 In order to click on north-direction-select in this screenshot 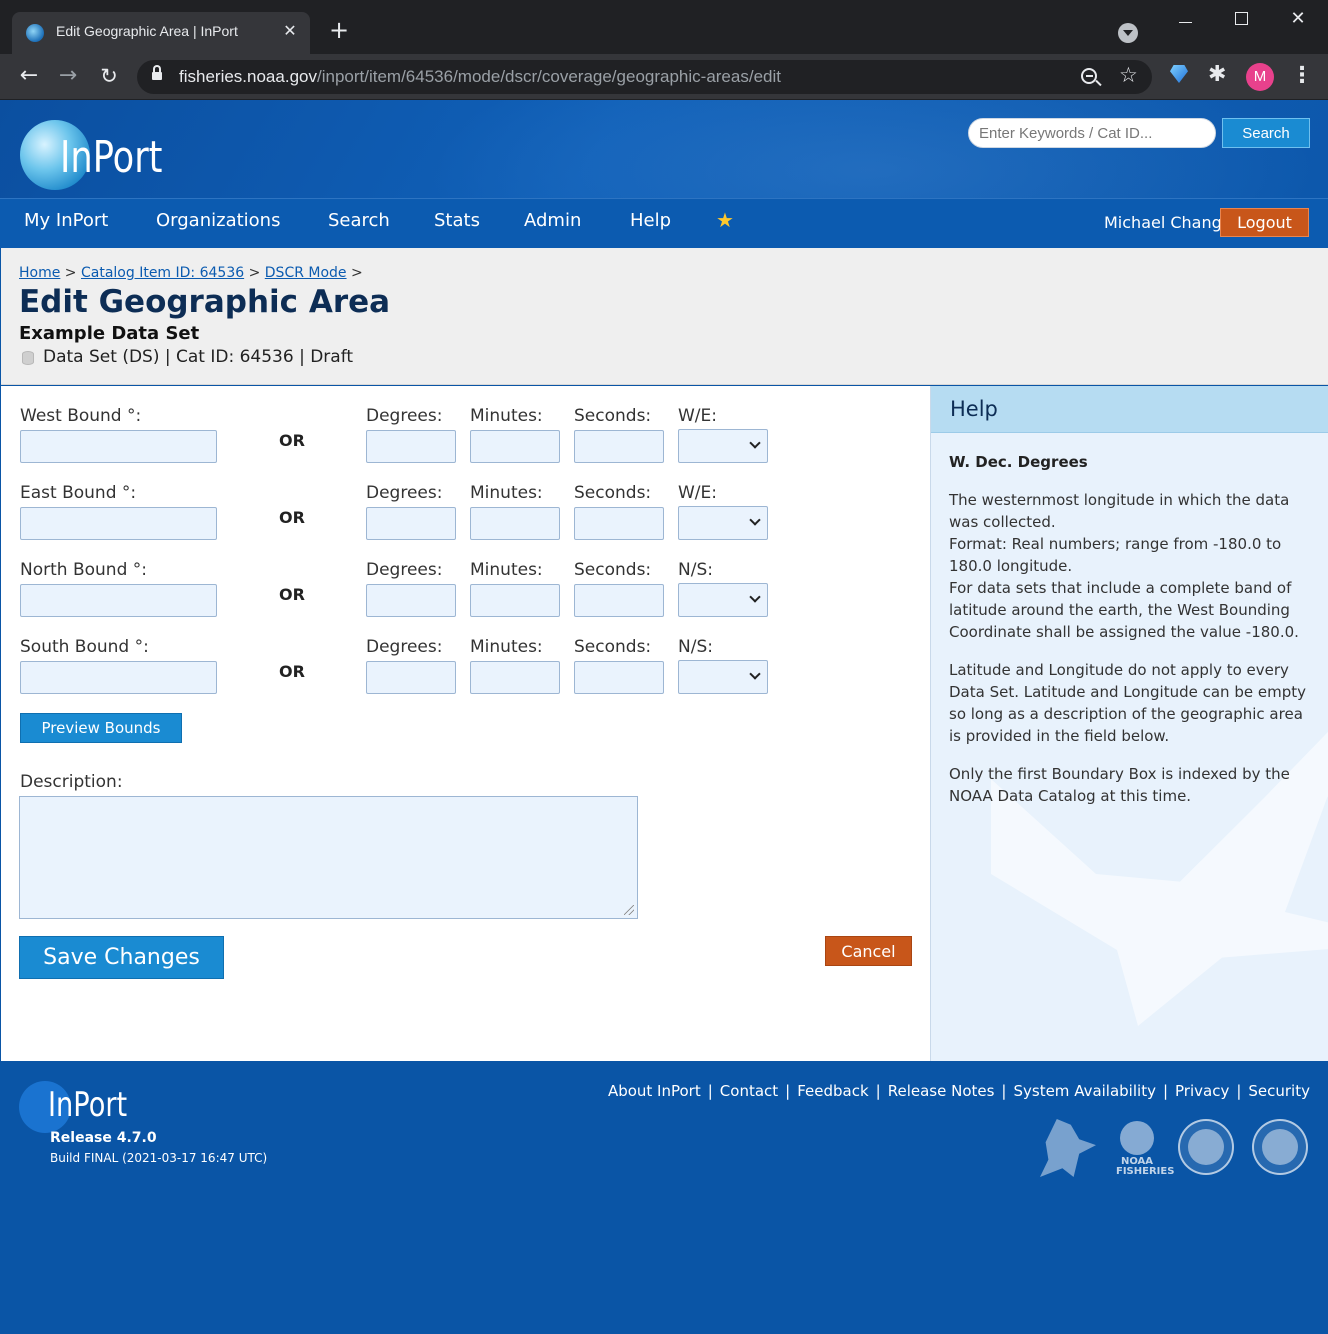, I will do `click(723, 600)`.